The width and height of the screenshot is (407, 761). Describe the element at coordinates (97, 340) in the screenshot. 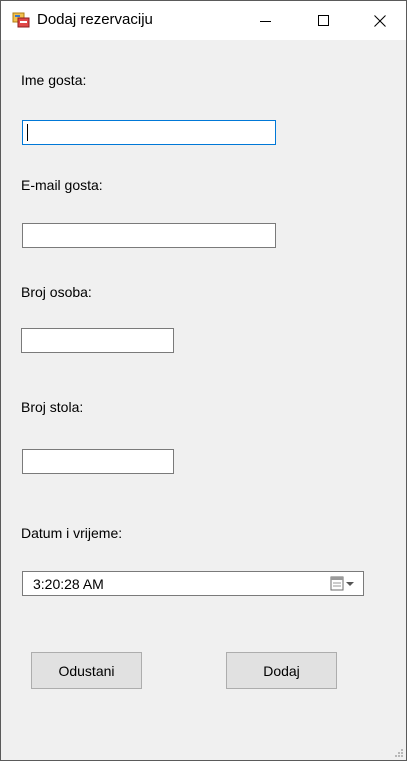

I see `person-count-input` at that location.